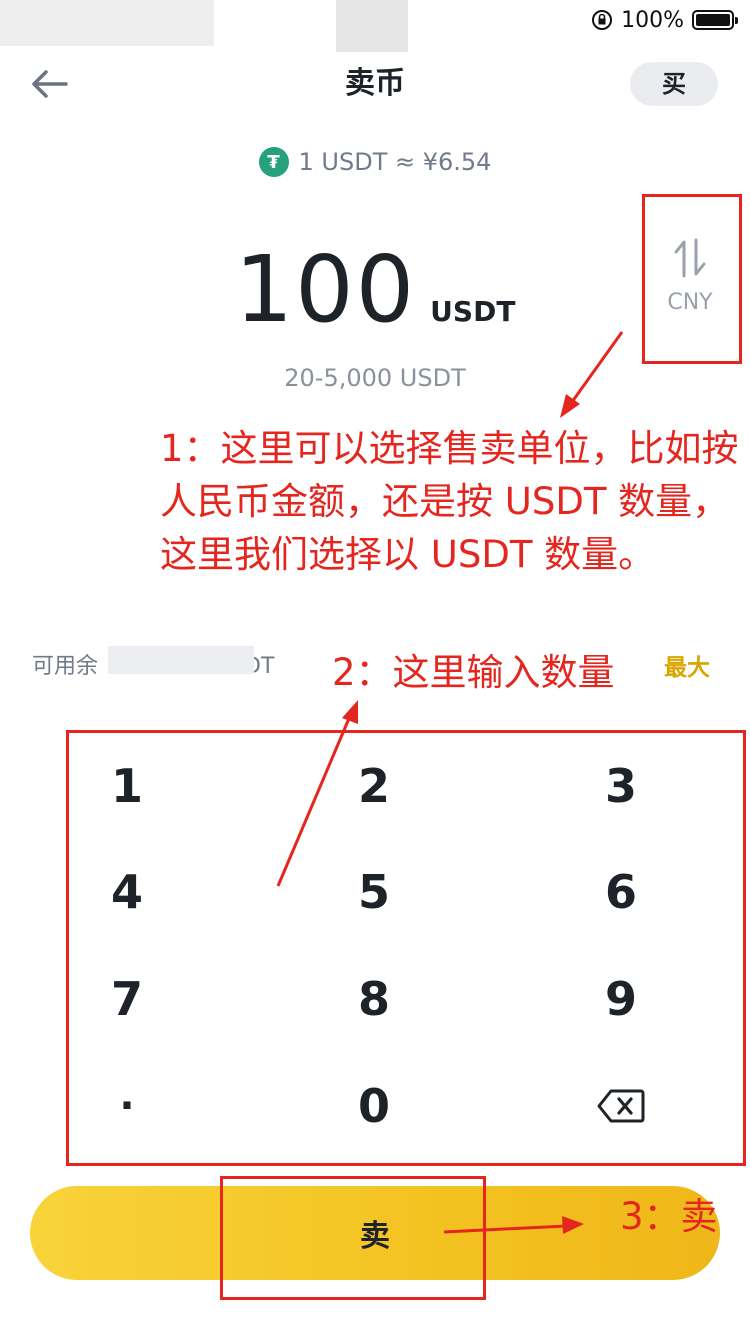 The width and height of the screenshot is (750, 1334). I want to click on key-4: 4, so click(127, 892).